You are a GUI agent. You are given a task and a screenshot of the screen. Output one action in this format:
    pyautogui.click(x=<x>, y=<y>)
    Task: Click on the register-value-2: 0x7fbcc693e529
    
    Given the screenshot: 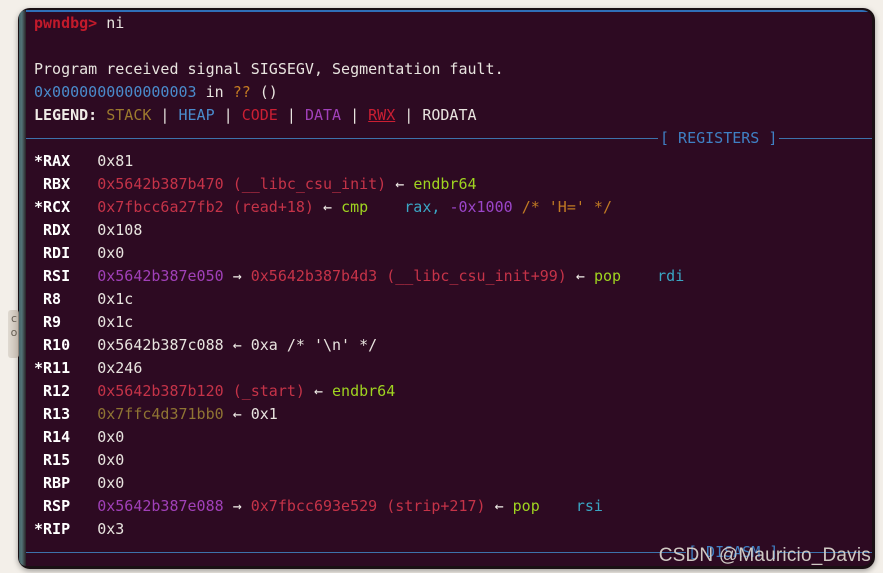 What is the action you would take?
    pyautogui.click(x=314, y=506)
    